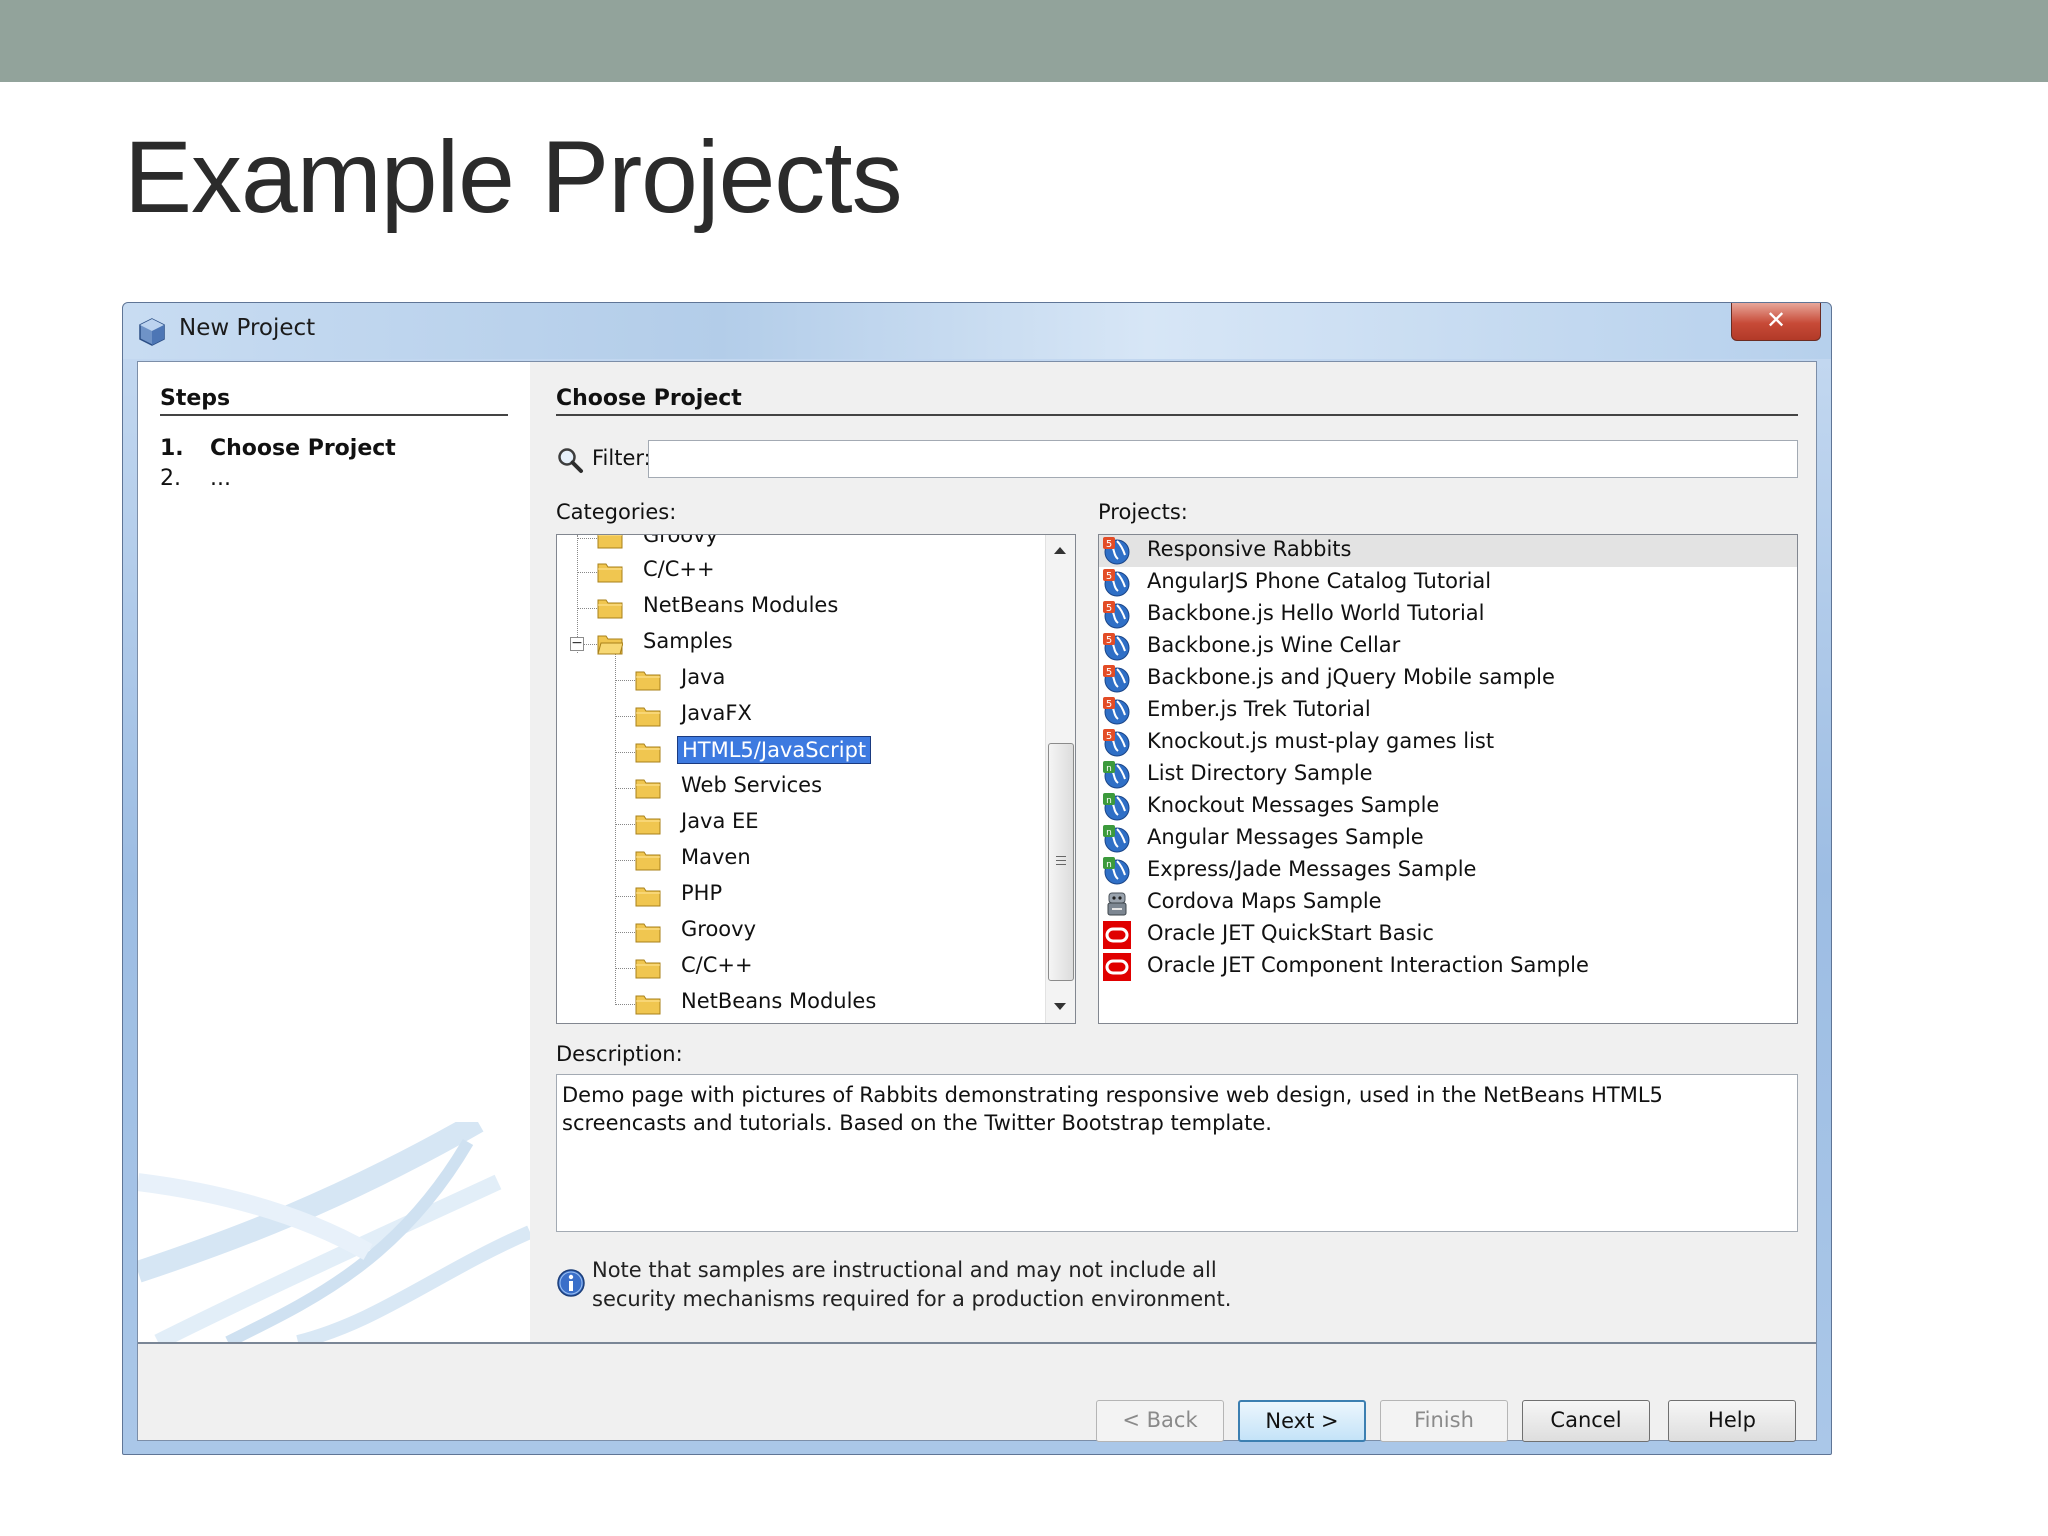 Image resolution: width=2048 pixels, height=1536 pixels. I want to click on decorative-swirl, so click(334, 1232).